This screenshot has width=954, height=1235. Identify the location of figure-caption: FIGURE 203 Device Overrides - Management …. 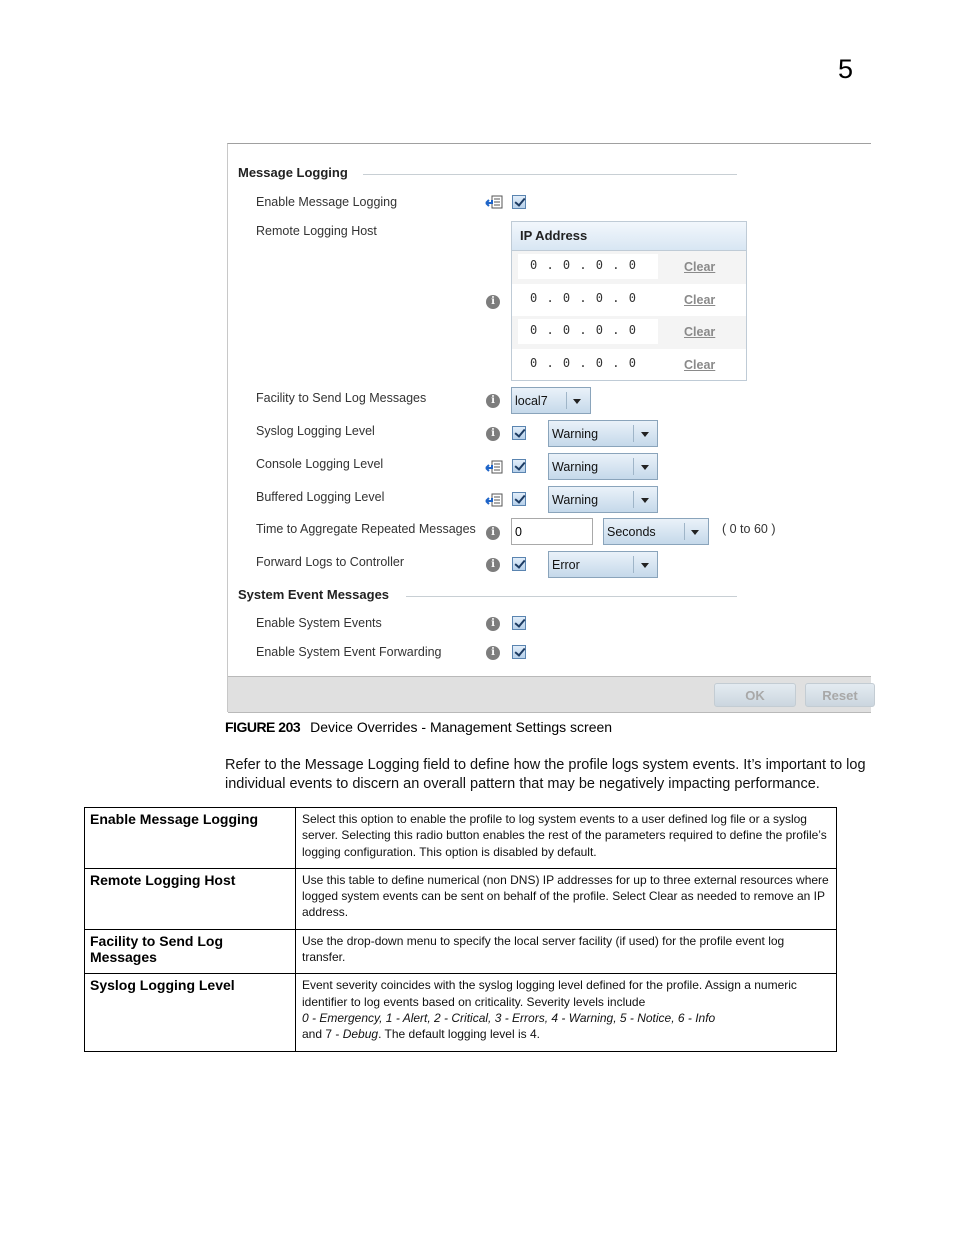
(418, 727).